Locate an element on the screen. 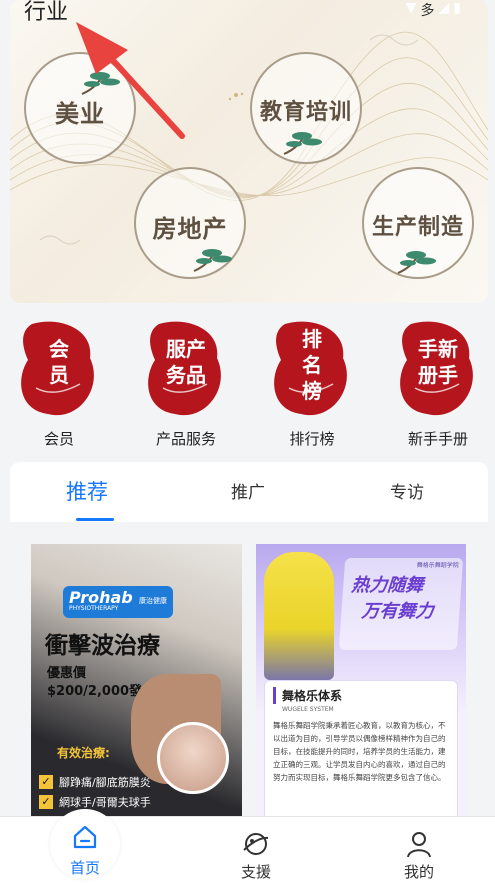  status-icons: ▼ 多 ◢ ▮ is located at coordinates (433, 10).